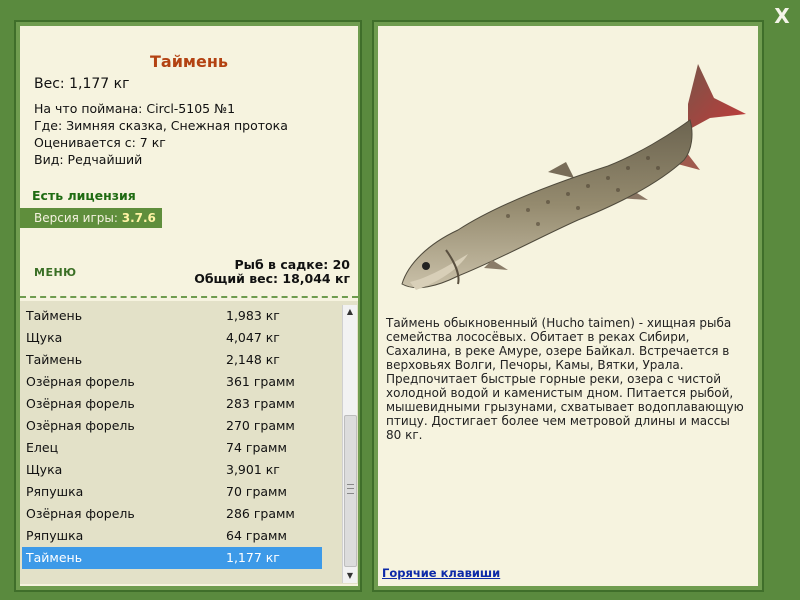 This screenshot has width=800, height=600. I want to click on catch-list-item: Озёрная форель 286 грамм, so click(172, 514).